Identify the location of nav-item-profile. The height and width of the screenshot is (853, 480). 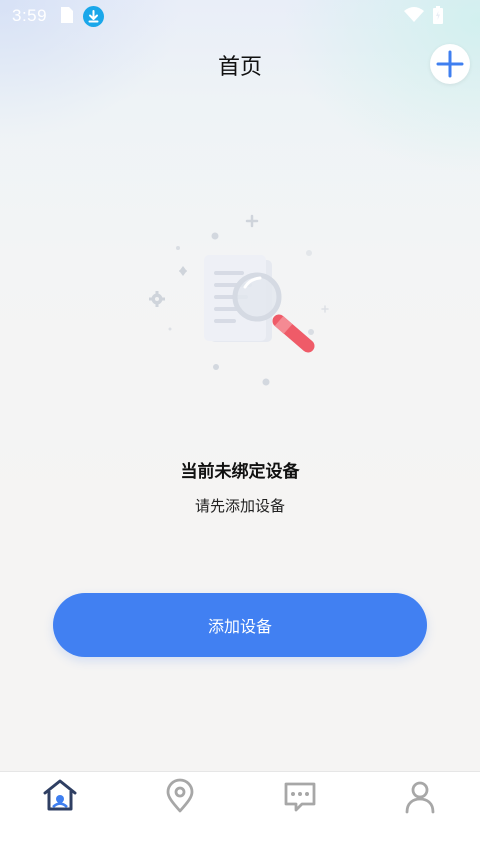
(420, 800).